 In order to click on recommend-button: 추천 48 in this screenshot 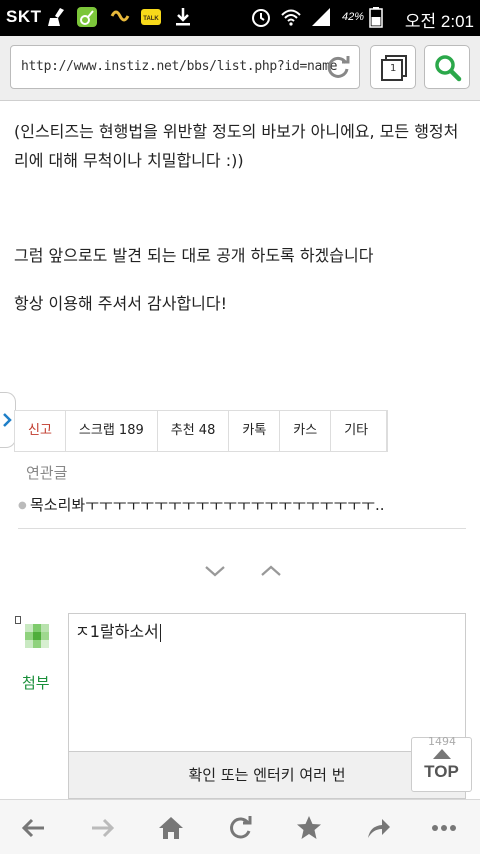, I will do `click(194, 431)`.